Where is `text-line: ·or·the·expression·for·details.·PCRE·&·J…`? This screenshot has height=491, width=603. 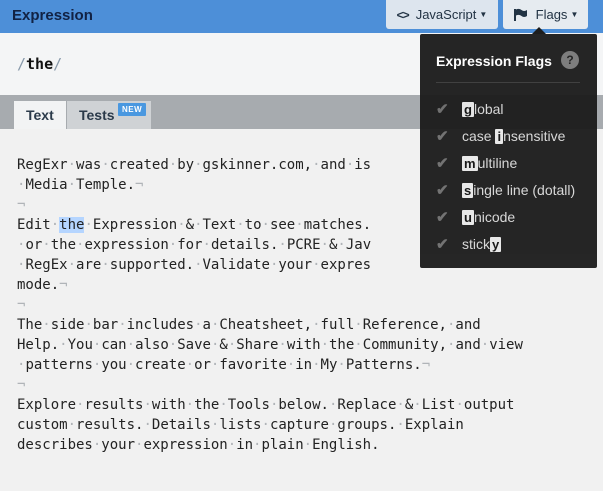 text-line: ·or·the·expression·for·details.·PCRE·&·J… is located at coordinates (194, 245).